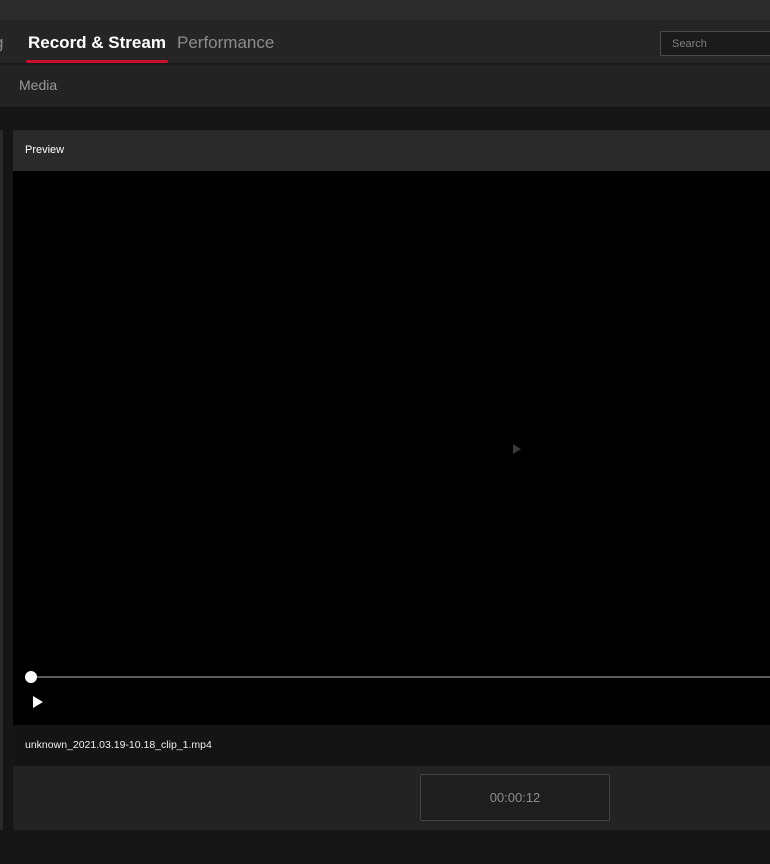  I want to click on tab-performance: Performance, so click(225, 43).